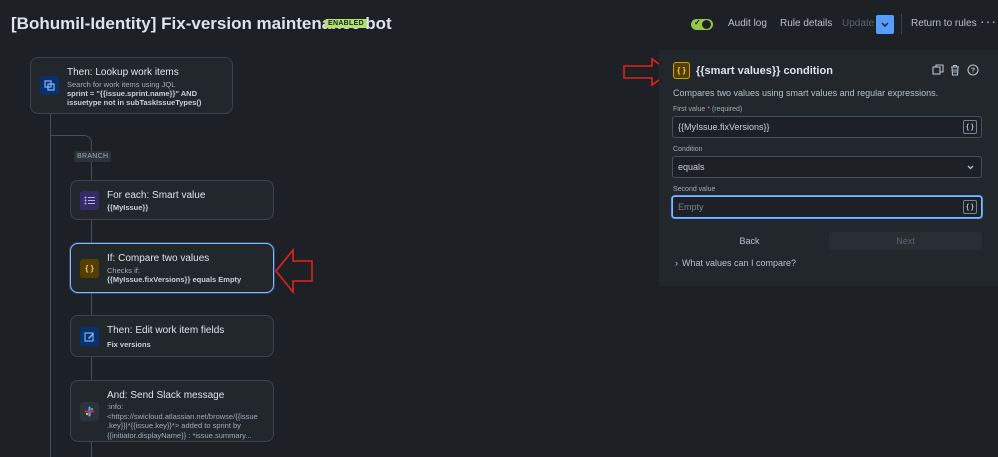 The width and height of the screenshot is (998, 457). What do you see at coordinates (132, 93) in the screenshot?
I see `card-detail: sprint = "{{issue.sprint.name}}" AND` at bounding box center [132, 93].